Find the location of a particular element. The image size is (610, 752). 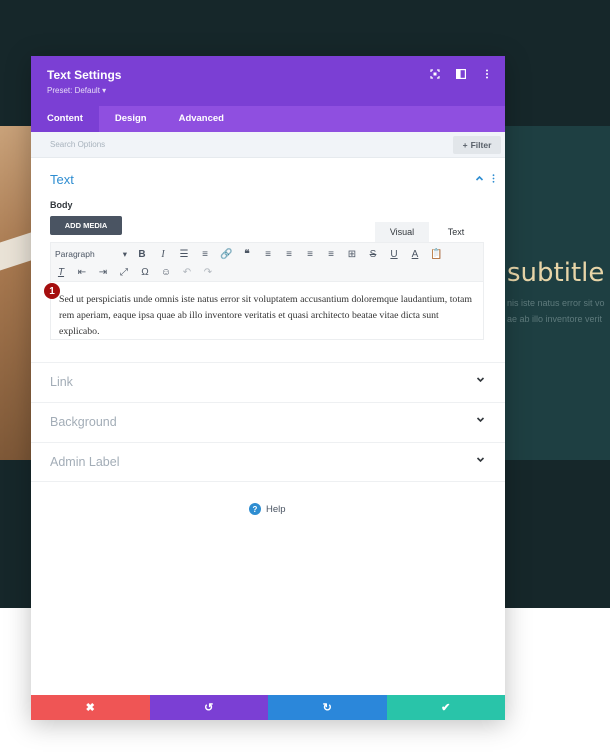

filter-label: Filter is located at coordinates (481, 145).